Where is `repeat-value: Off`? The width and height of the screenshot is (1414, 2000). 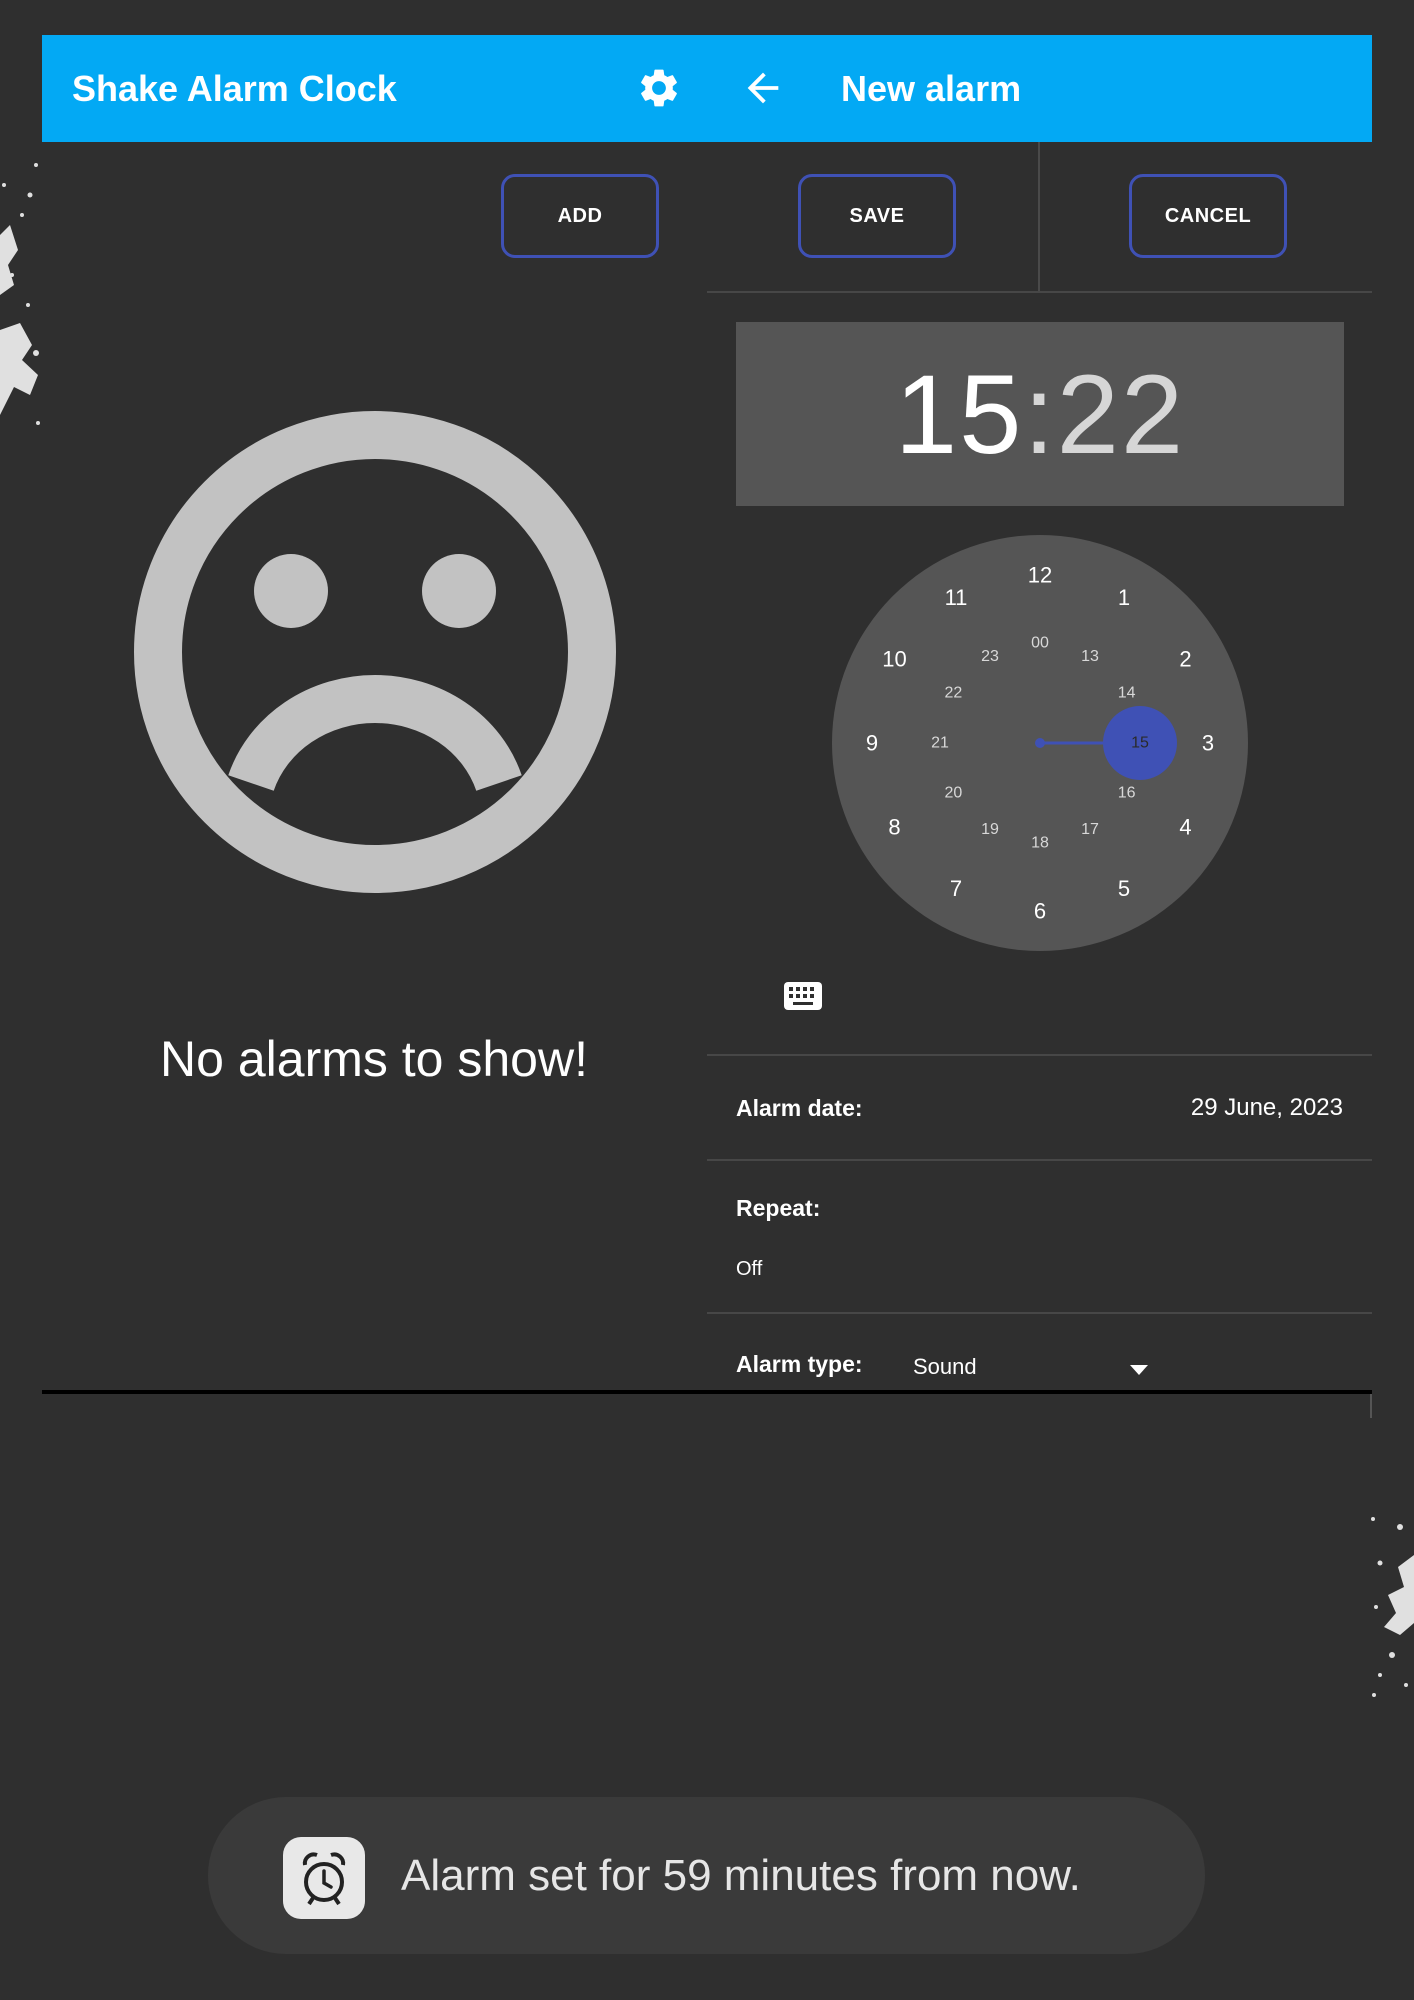 repeat-value: Off is located at coordinates (749, 1269).